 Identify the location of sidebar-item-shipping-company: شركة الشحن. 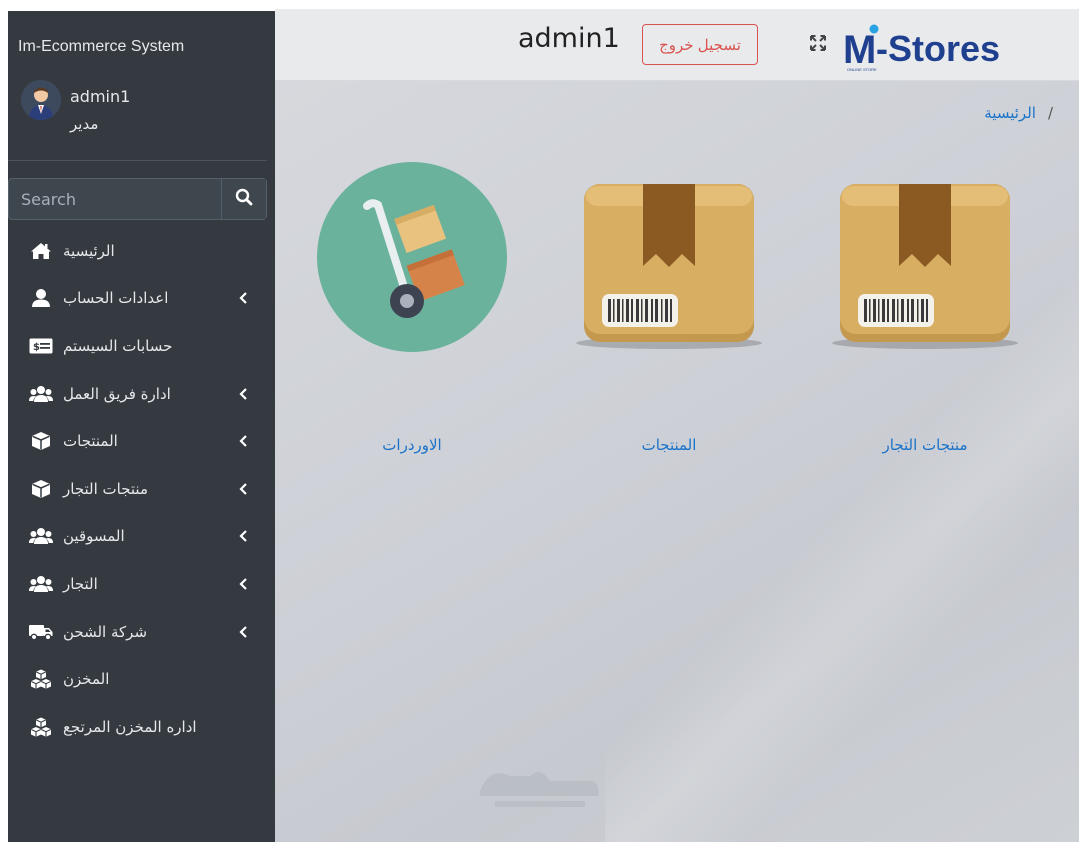
(141, 632).